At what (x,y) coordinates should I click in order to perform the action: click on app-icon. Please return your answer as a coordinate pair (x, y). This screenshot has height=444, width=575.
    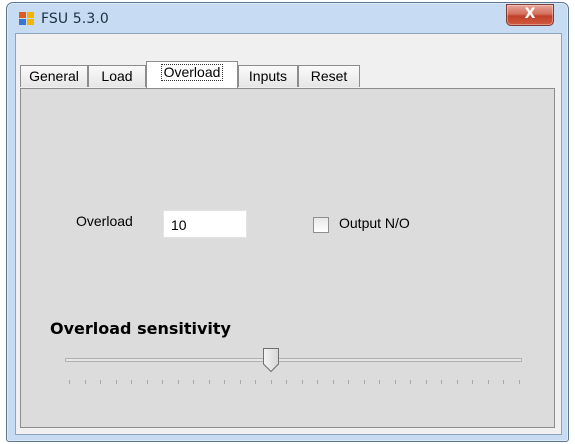
    Looking at the image, I should click on (27, 19).